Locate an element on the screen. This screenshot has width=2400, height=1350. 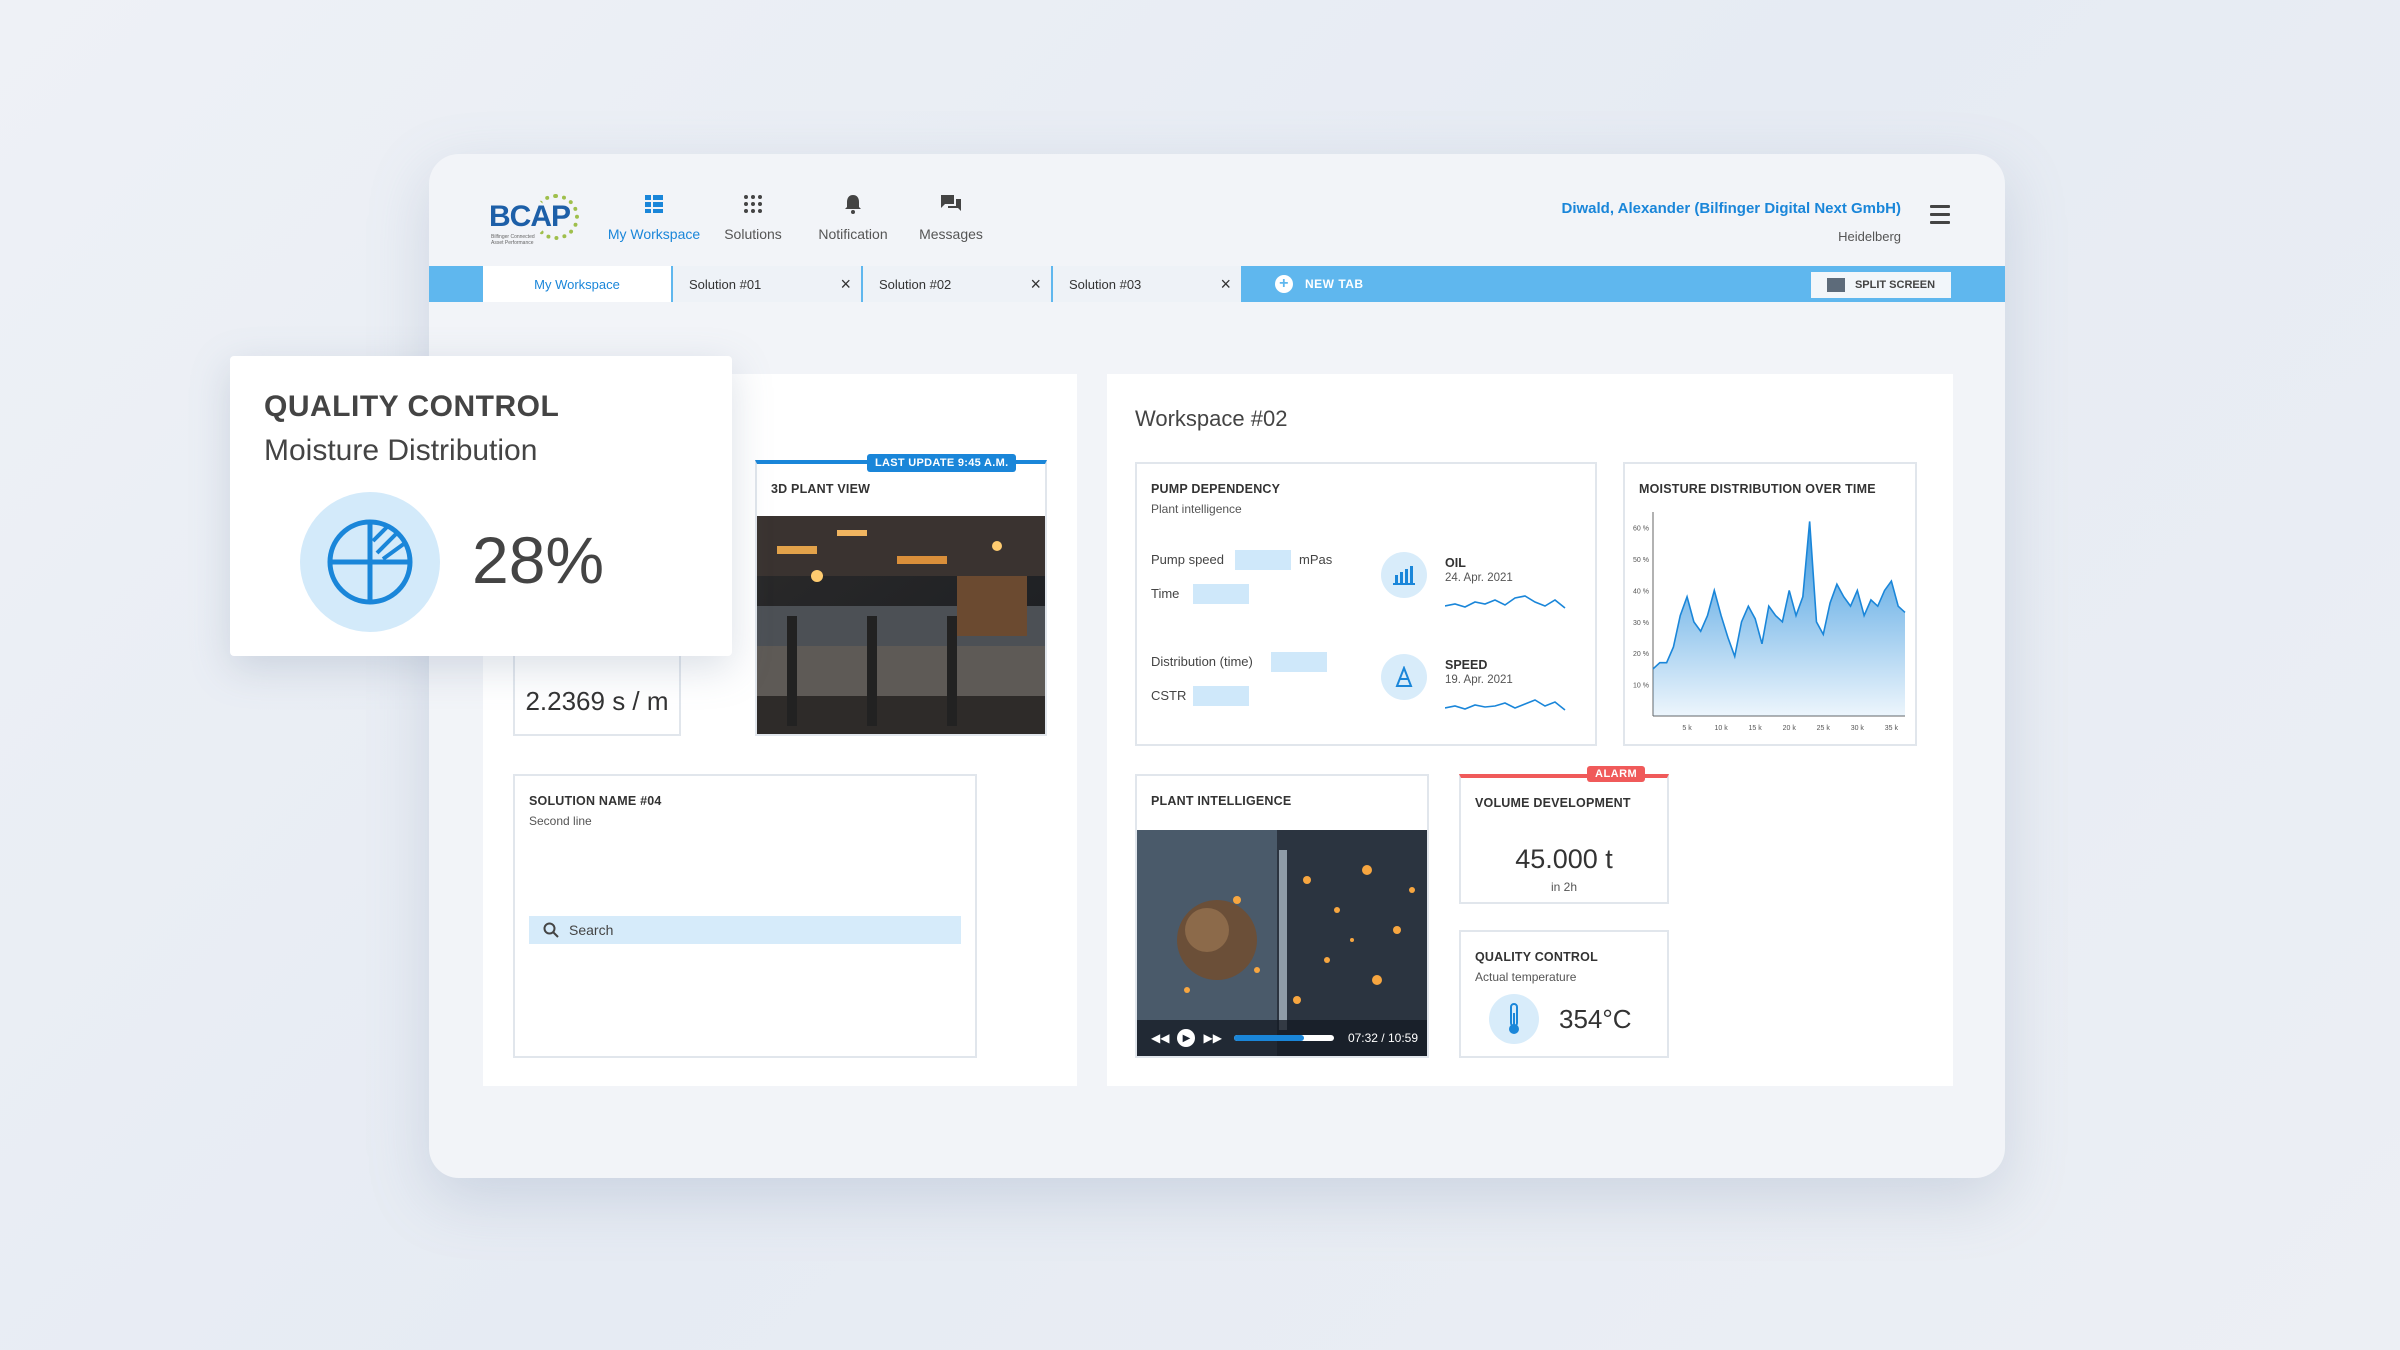
x-tick-label: 35 k is located at coordinates (1892, 728).